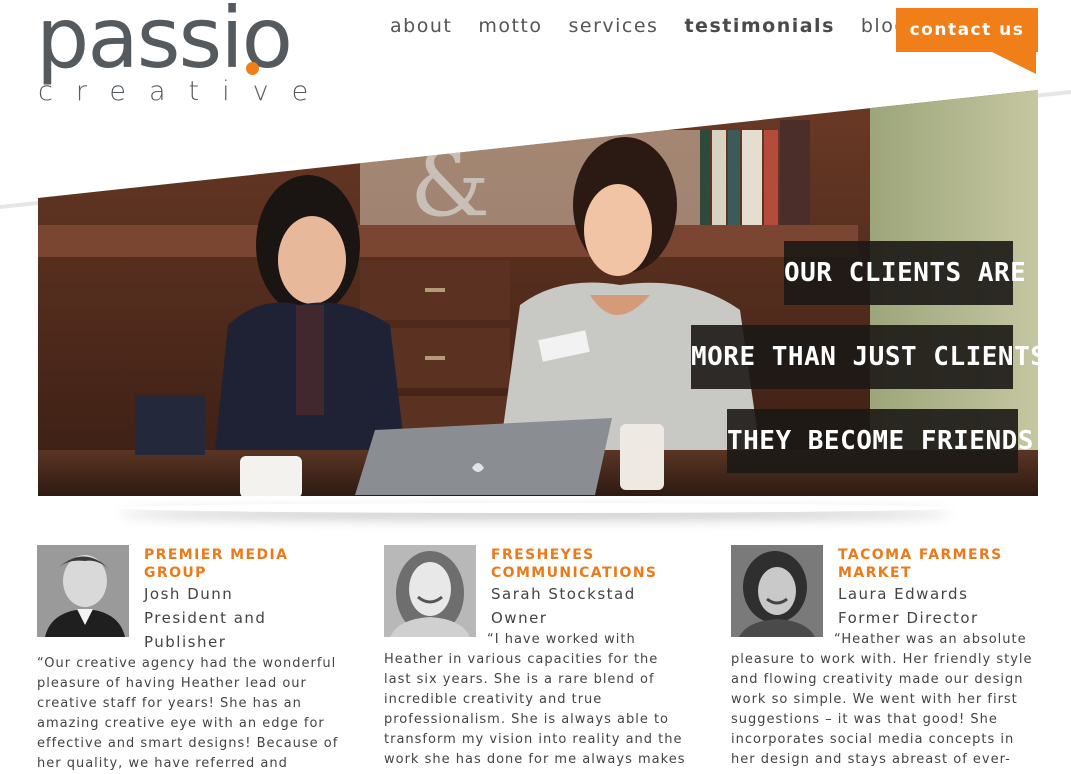  What do you see at coordinates (421, 26) in the screenshot?
I see `nav-link-about: about` at bounding box center [421, 26].